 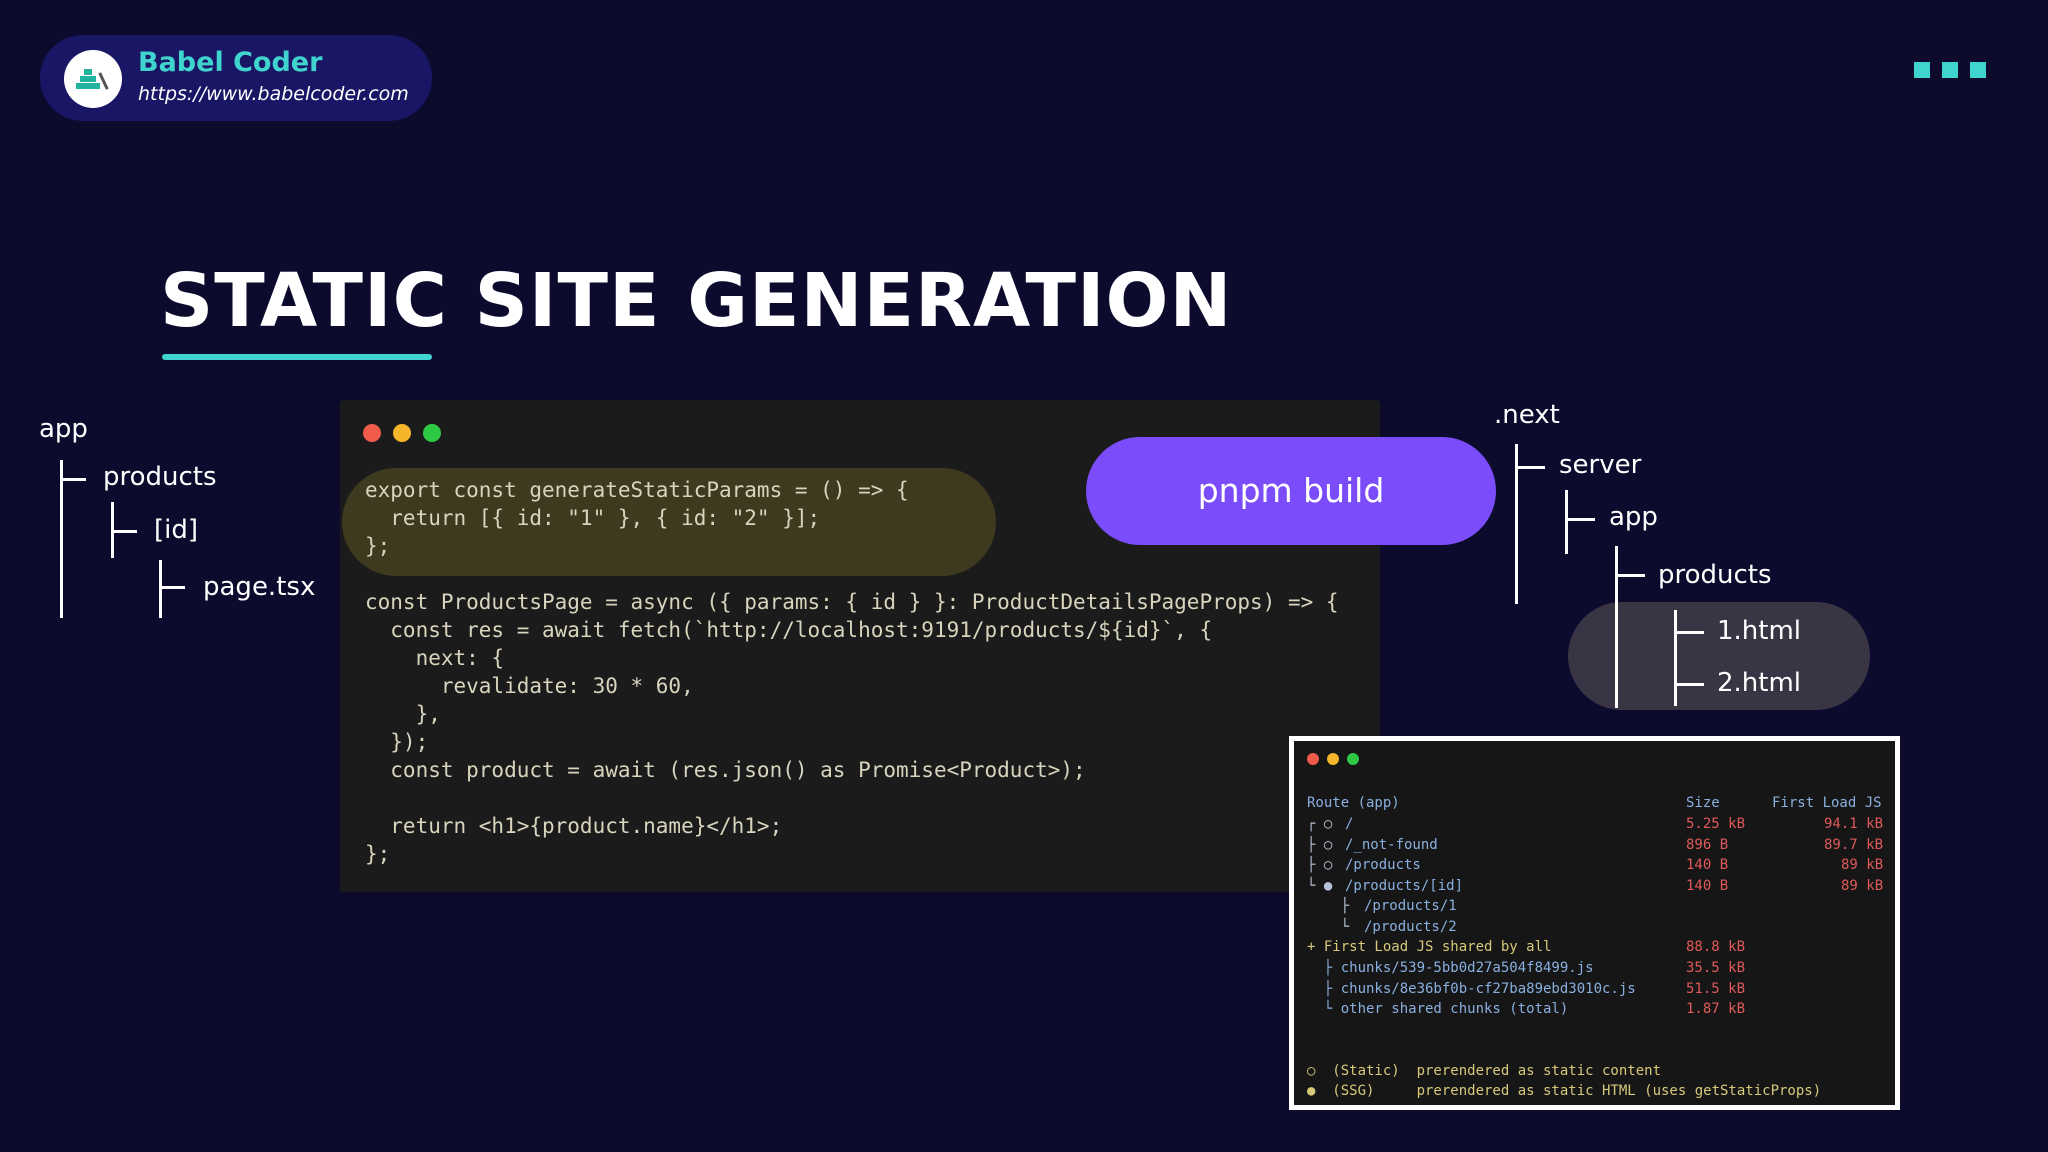 I want to click on row-prefix: └ ●, so click(x=1324, y=886).